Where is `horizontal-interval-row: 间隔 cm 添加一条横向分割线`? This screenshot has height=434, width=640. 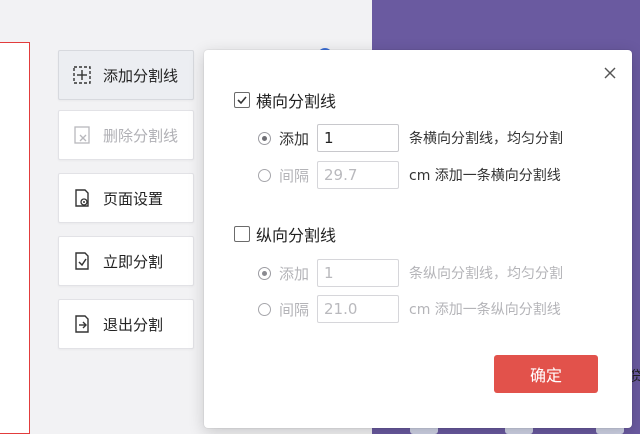
horizontal-interval-row: 间隔 cm 添加一条横向分割线 is located at coordinates (409, 175).